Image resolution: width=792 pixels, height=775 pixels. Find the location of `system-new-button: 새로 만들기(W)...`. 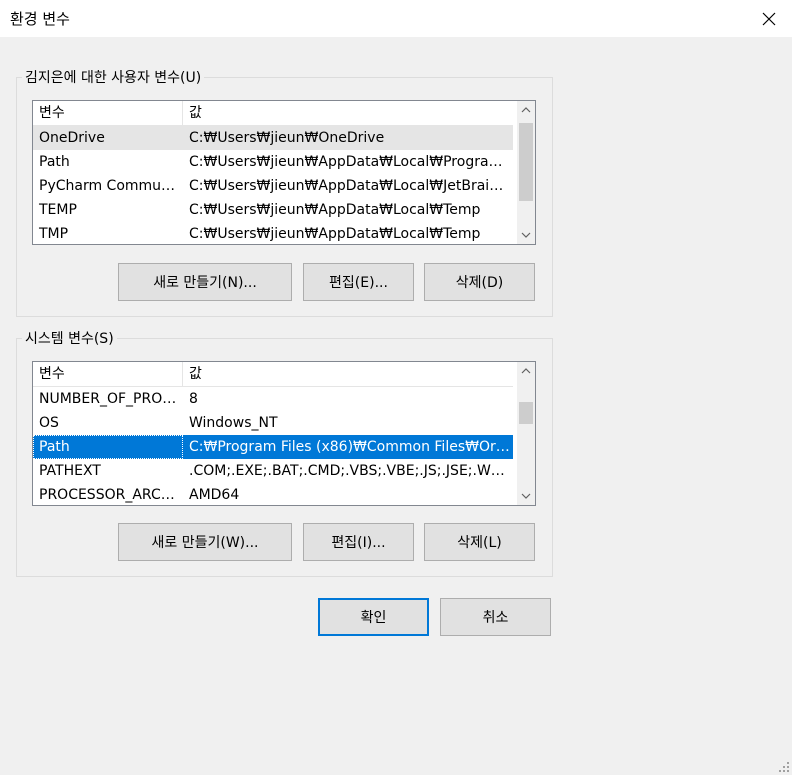

system-new-button: 새로 만들기(W)... is located at coordinates (205, 542).